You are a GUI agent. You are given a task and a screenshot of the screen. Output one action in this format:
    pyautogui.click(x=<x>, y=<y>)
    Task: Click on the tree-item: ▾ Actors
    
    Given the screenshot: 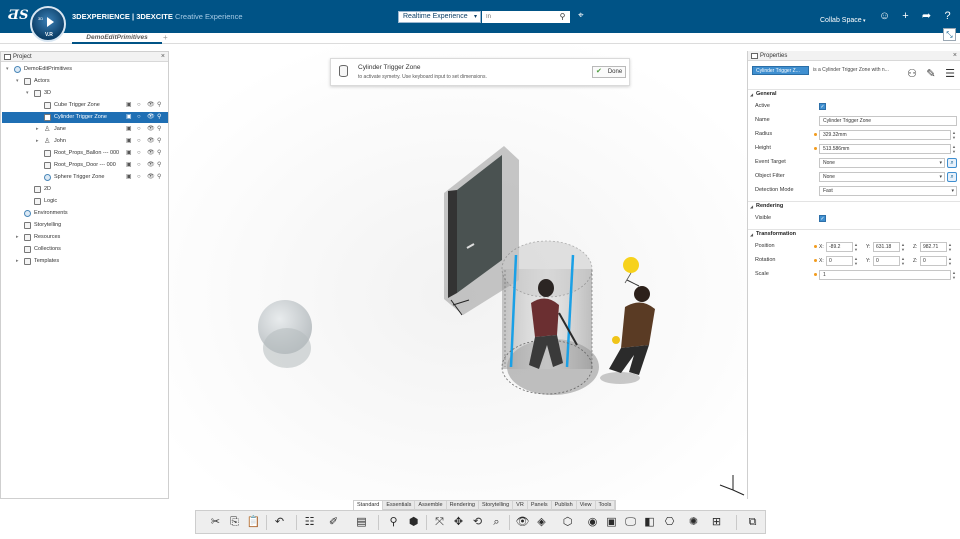 What is the action you would take?
    pyautogui.click(x=85, y=81)
    